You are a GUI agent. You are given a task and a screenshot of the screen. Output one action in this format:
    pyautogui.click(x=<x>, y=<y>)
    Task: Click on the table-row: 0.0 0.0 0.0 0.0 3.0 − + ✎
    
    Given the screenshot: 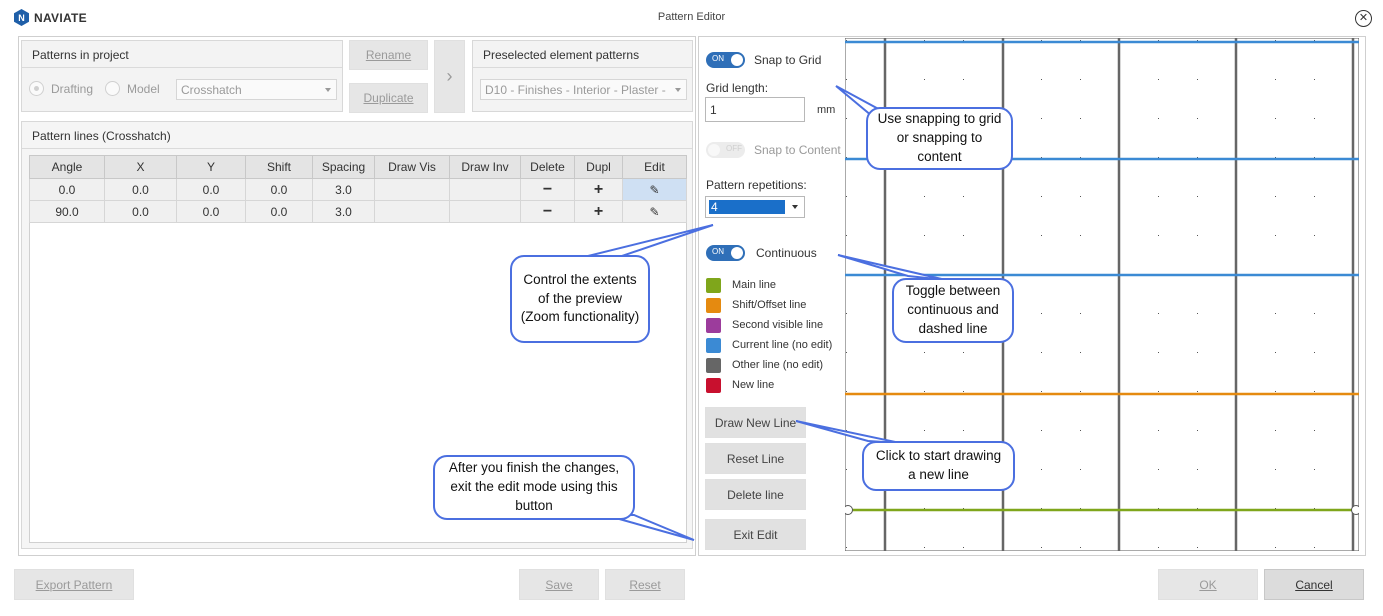 What is the action you would take?
    pyautogui.click(x=358, y=189)
    